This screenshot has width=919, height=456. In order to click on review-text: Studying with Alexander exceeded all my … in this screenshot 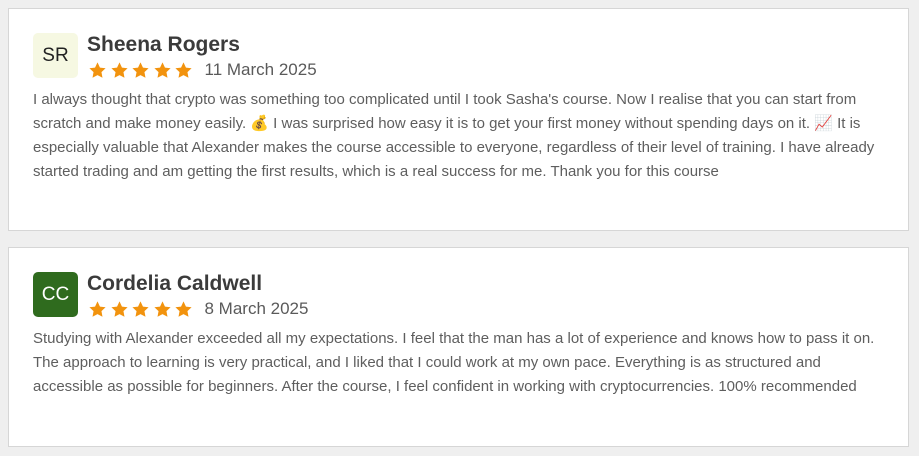, I will do `click(454, 362)`.